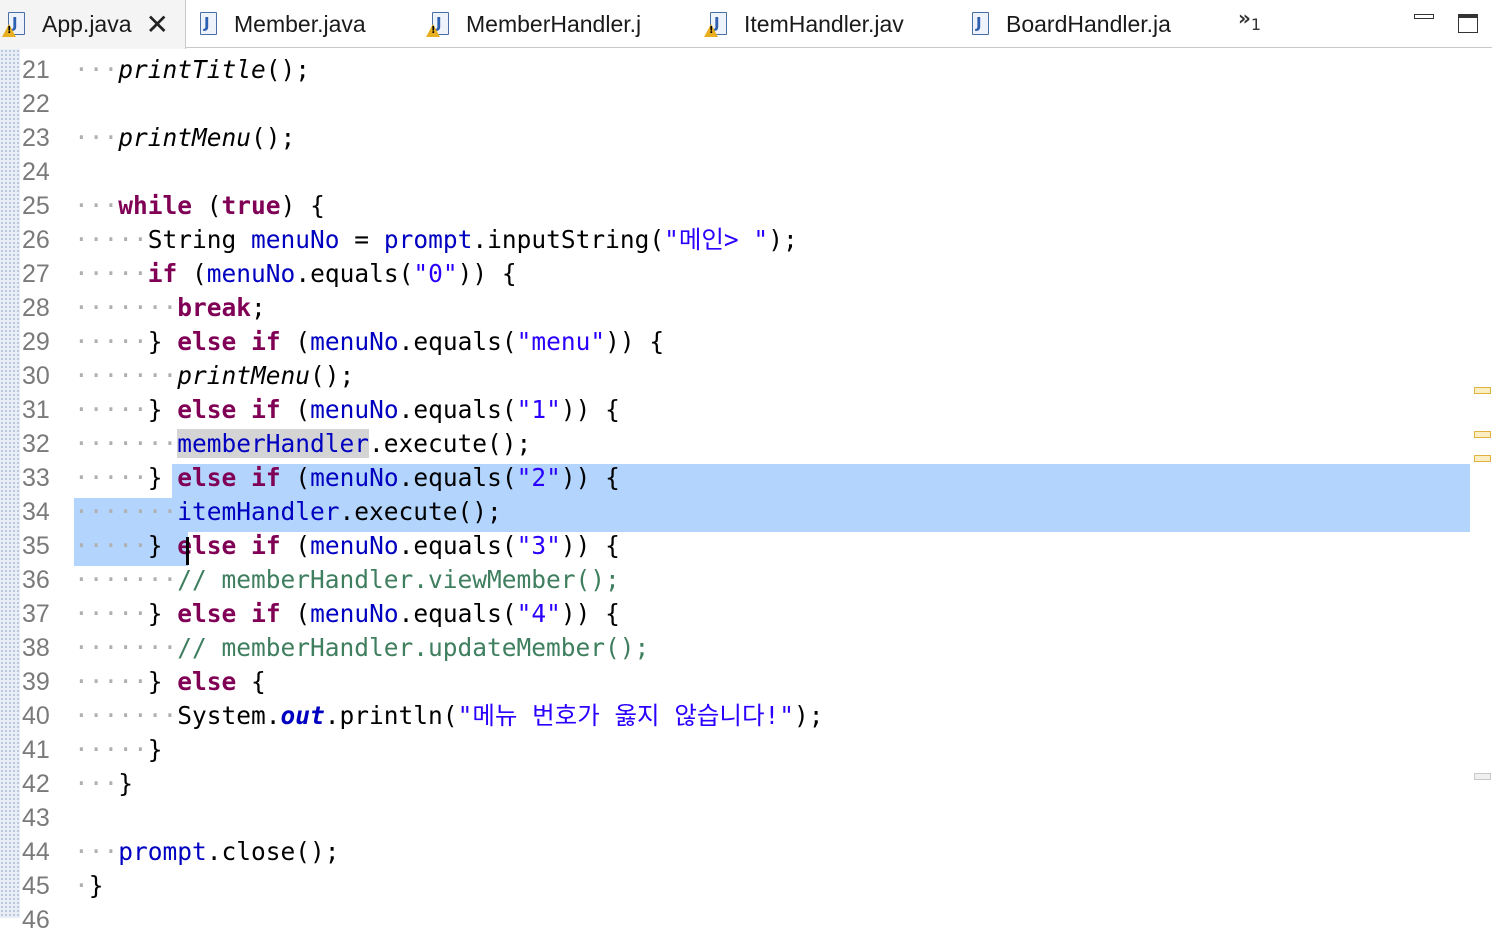 The image size is (1492, 937). What do you see at coordinates (626, 715) in the screenshot?
I see `code-token: "메뉴 번호가 옳지 않습니다!"` at bounding box center [626, 715].